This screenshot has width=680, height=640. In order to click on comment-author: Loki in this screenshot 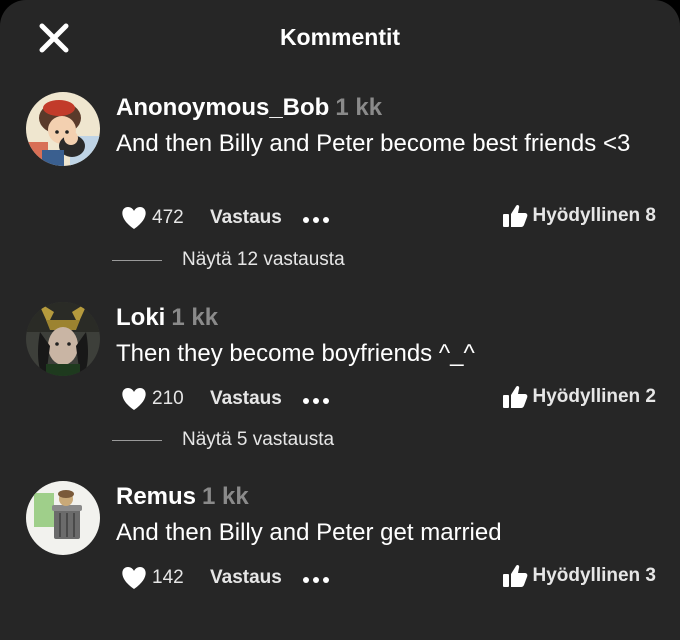, I will do `click(140, 317)`.